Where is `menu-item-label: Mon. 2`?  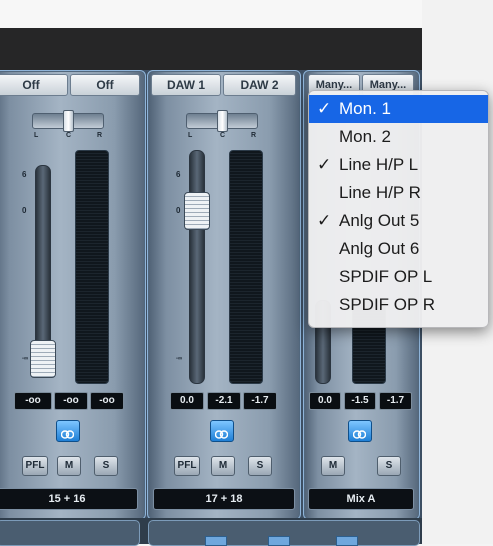
menu-item-label: Mon. 2 is located at coordinates (365, 136).